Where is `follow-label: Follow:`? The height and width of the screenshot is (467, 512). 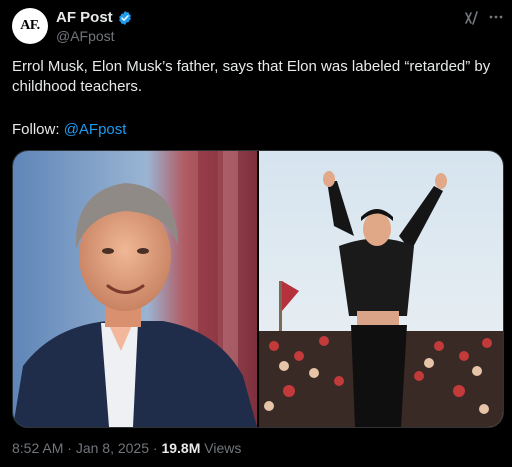
follow-label: Follow: is located at coordinates (38, 129).